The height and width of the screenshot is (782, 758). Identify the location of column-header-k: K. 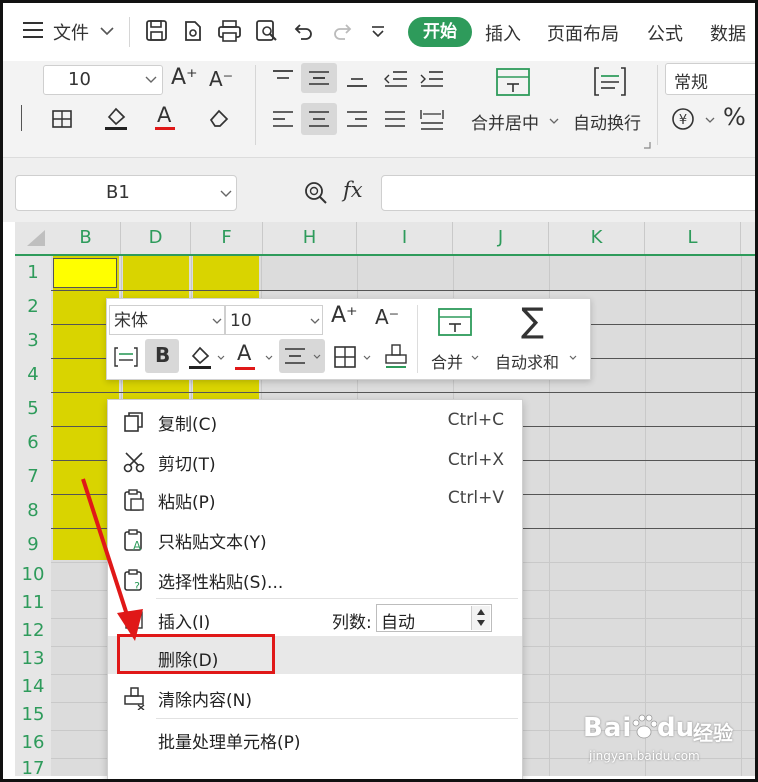
(597, 238).